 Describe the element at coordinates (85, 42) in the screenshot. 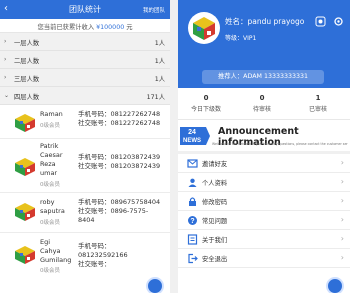

I see `level-row-1: › 一层人数 1人` at that location.